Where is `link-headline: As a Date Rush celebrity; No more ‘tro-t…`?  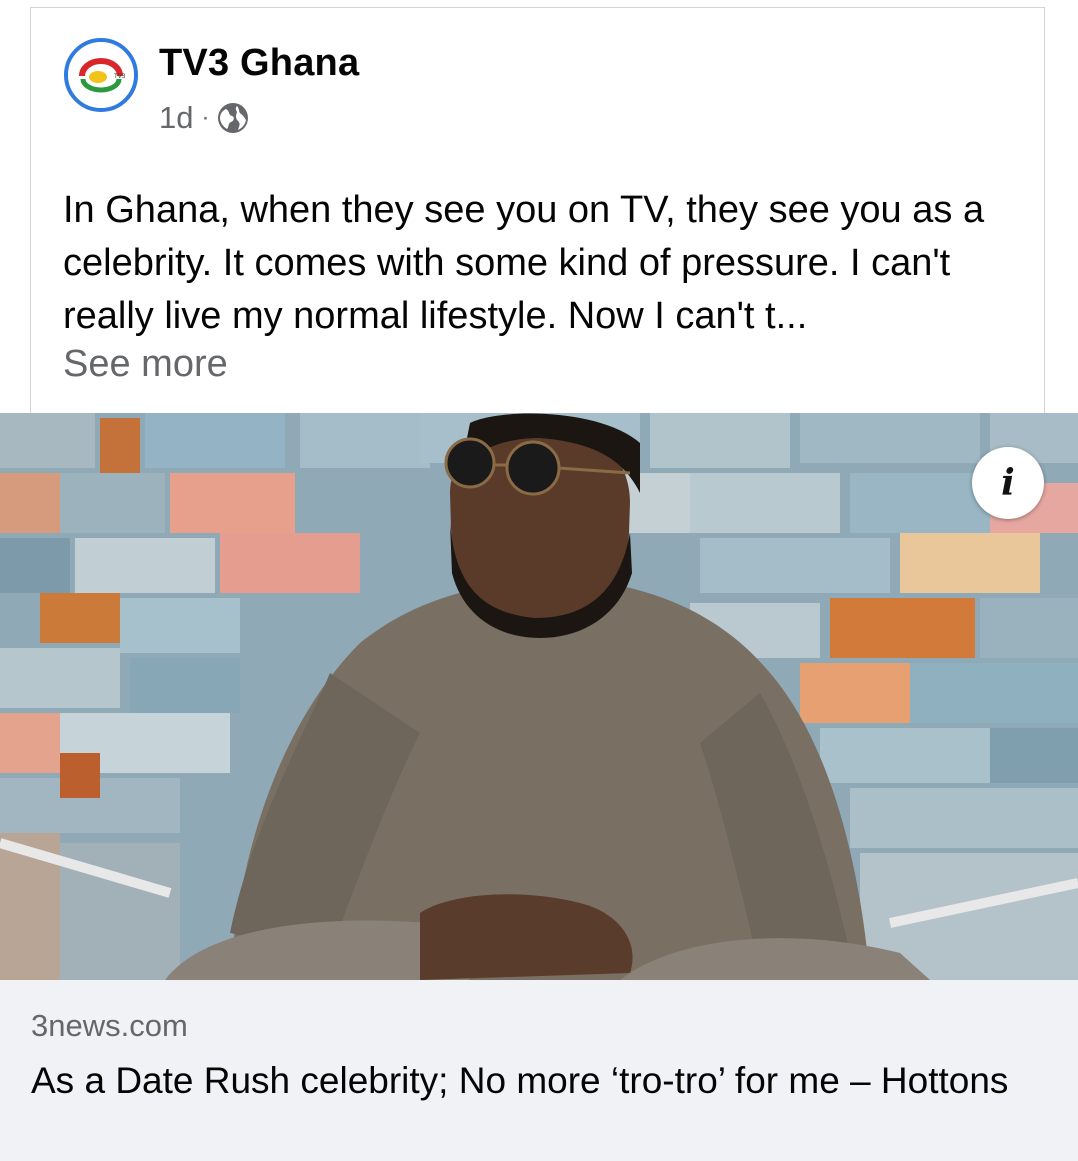
link-headline: As a Date Rush celebrity; No more ‘tro-t… is located at coordinates (531, 1080).